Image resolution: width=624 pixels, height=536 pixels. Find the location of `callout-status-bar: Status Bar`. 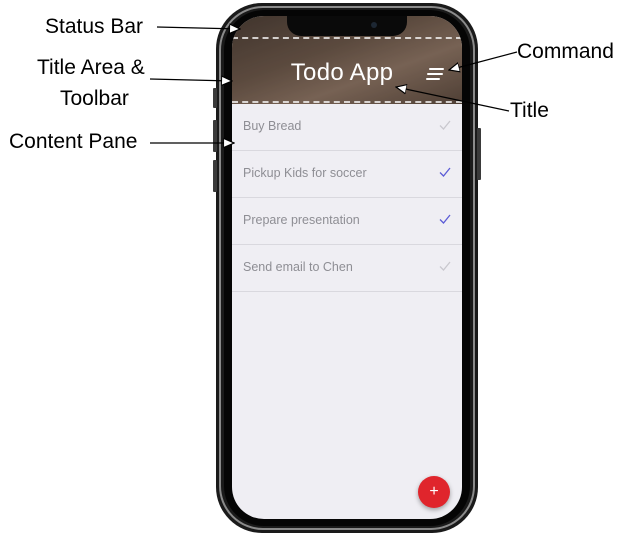

callout-status-bar: Status Bar is located at coordinates (94, 26).